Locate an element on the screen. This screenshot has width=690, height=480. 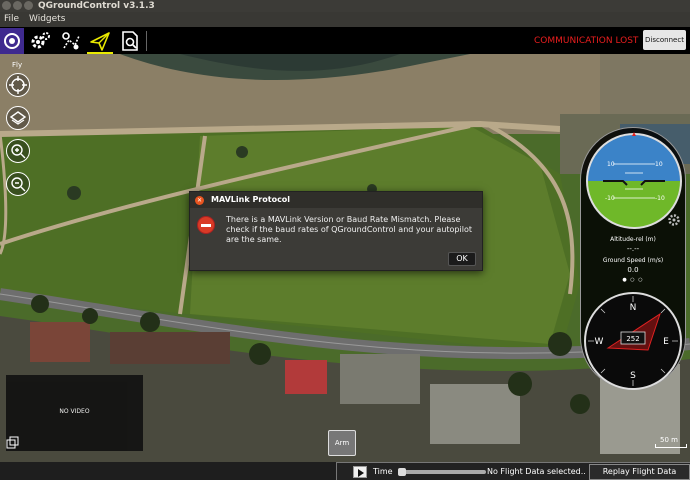
map-scale-label: 50 m is located at coordinates (669, 440).